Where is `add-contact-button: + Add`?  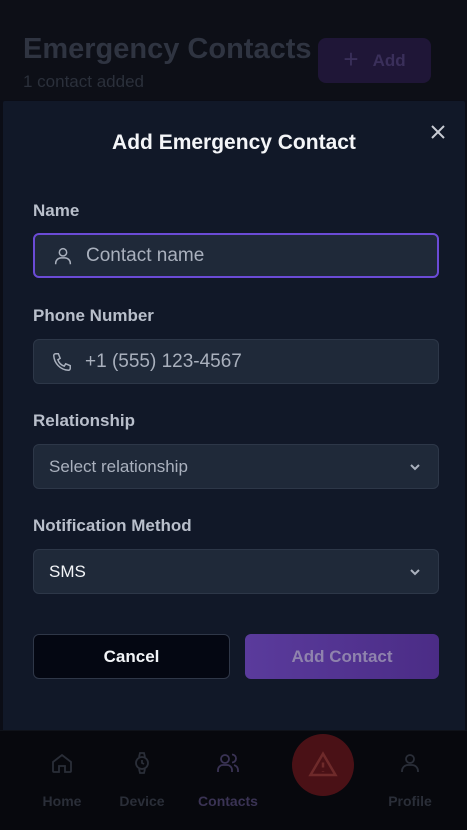 add-contact-button: + Add is located at coordinates (374, 60).